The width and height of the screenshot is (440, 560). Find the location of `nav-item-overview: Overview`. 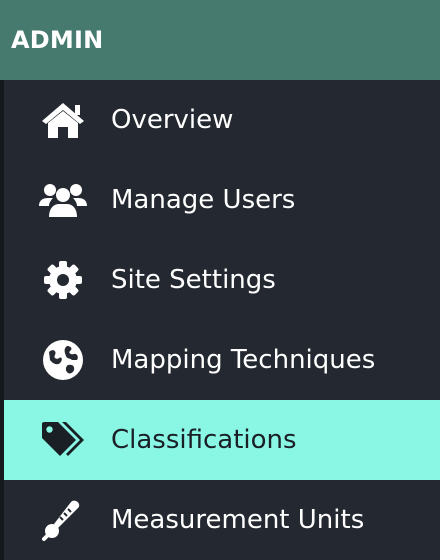

nav-item-overview: Overview is located at coordinates (222, 120).